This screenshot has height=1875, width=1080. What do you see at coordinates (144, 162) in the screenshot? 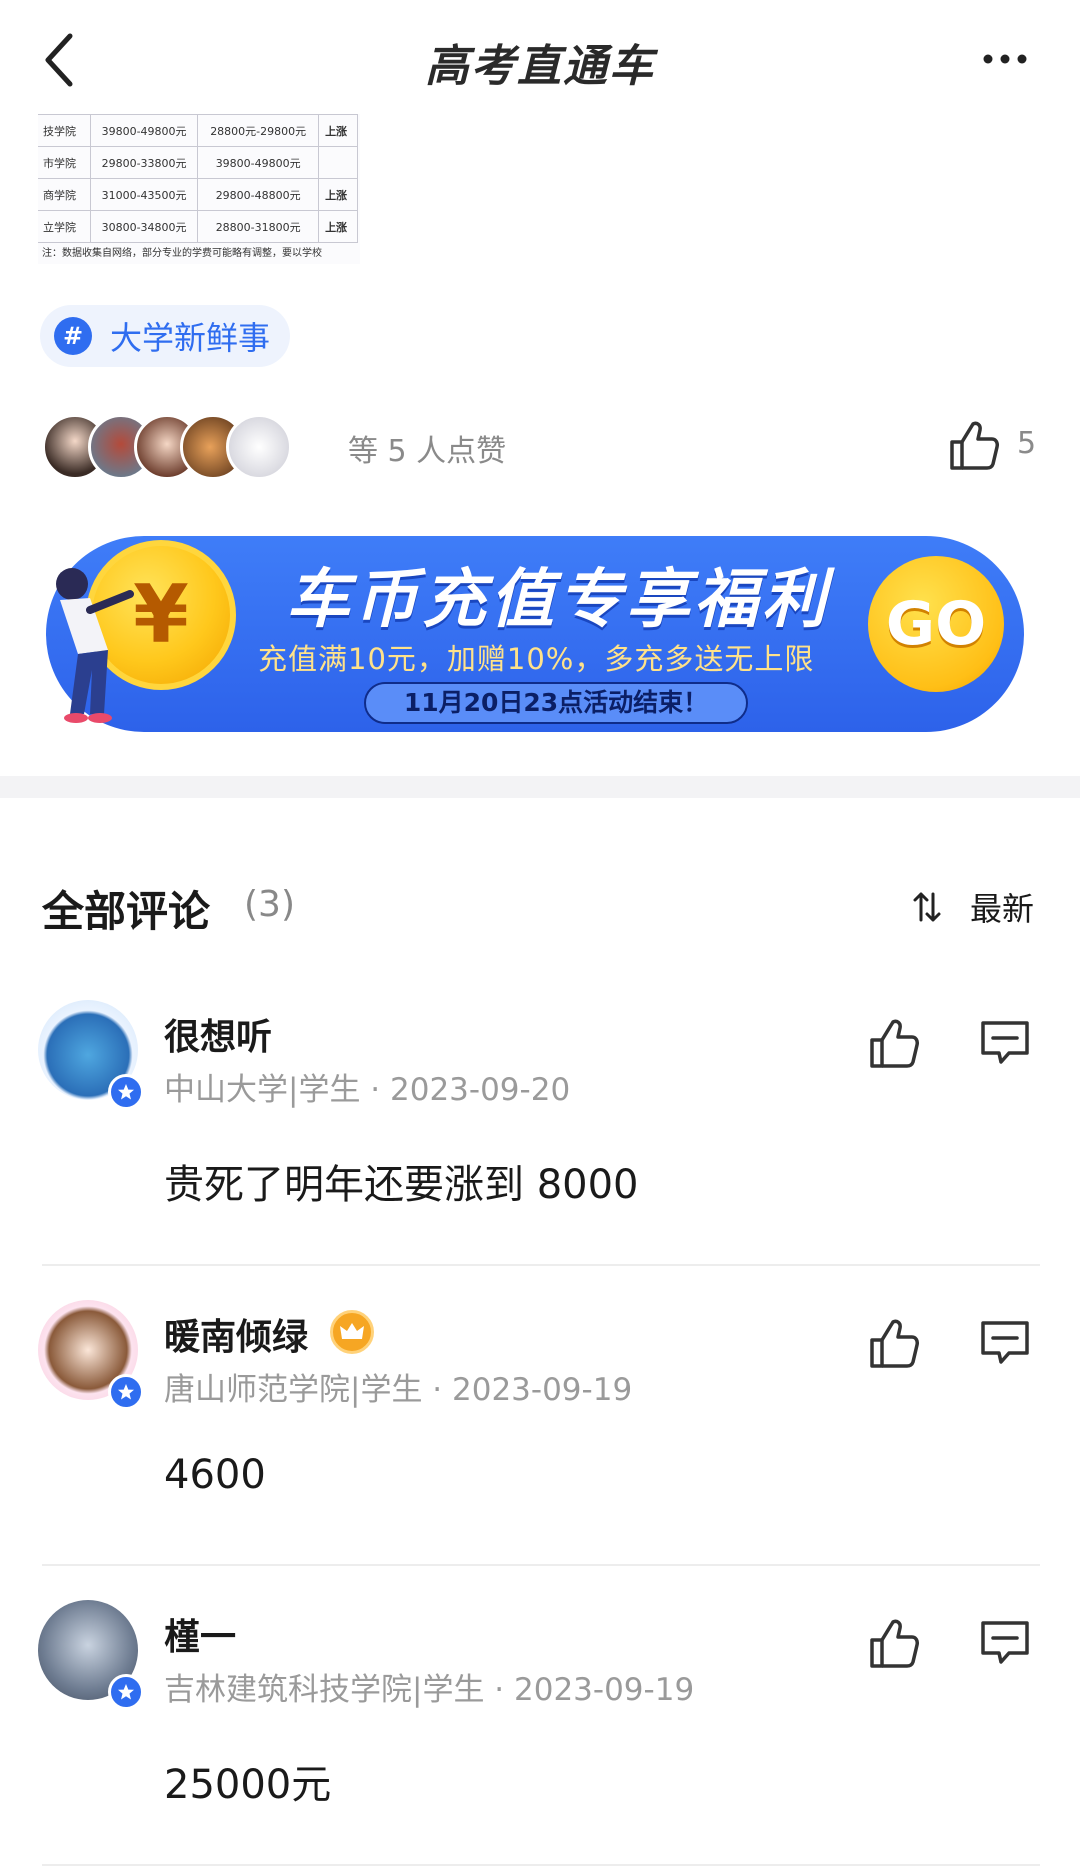
I see `table-cell: 29800-33800元` at bounding box center [144, 162].